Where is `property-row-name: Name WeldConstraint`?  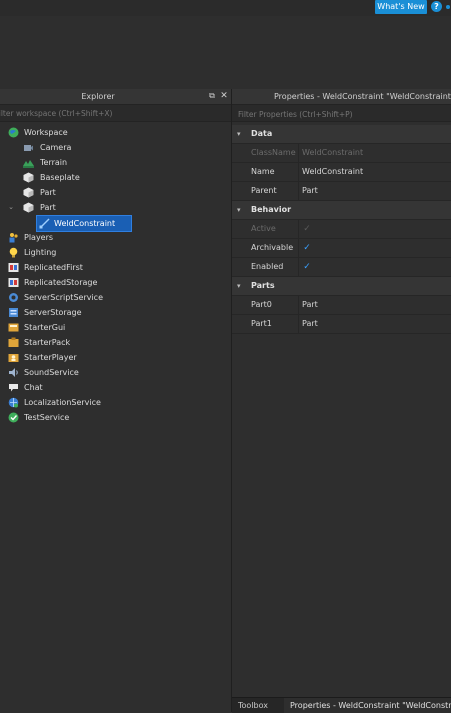 property-row-name: Name WeldConstraint is located at coordinates (341, 172).